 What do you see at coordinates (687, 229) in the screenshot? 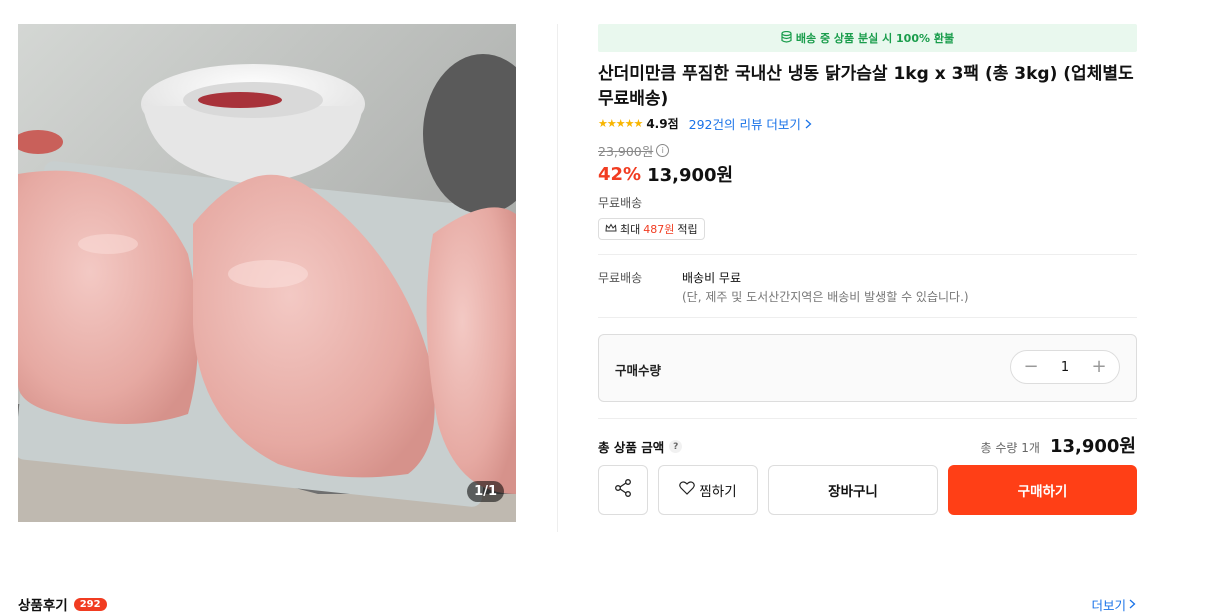
I see `points-suffix: 적립` at bounding box center [687, 229].